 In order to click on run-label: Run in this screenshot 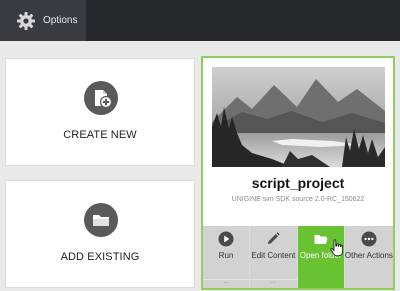, I will do `click(226, 255)`.